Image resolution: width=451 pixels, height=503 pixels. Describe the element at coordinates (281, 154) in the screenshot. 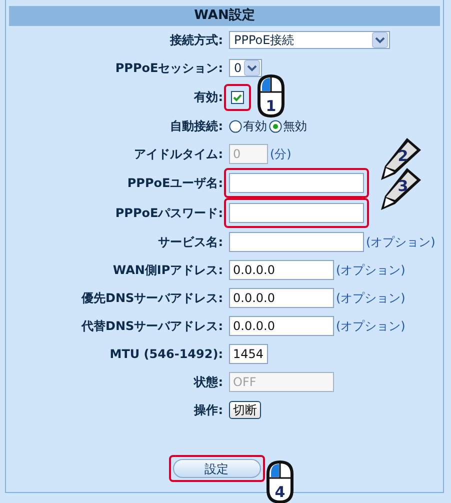

I see `hint-text: (分)` at that location.